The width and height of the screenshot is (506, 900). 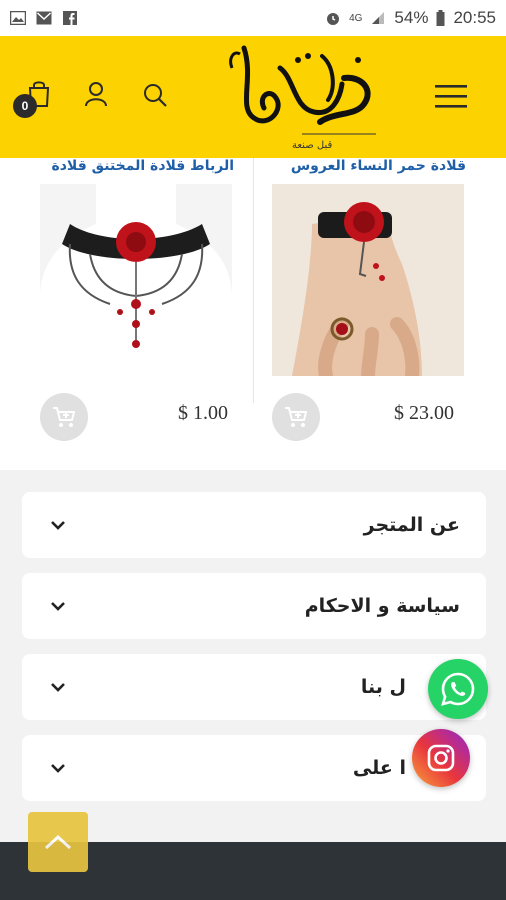 I want to click on product-image-bracelet, so click(x=368, y=280).